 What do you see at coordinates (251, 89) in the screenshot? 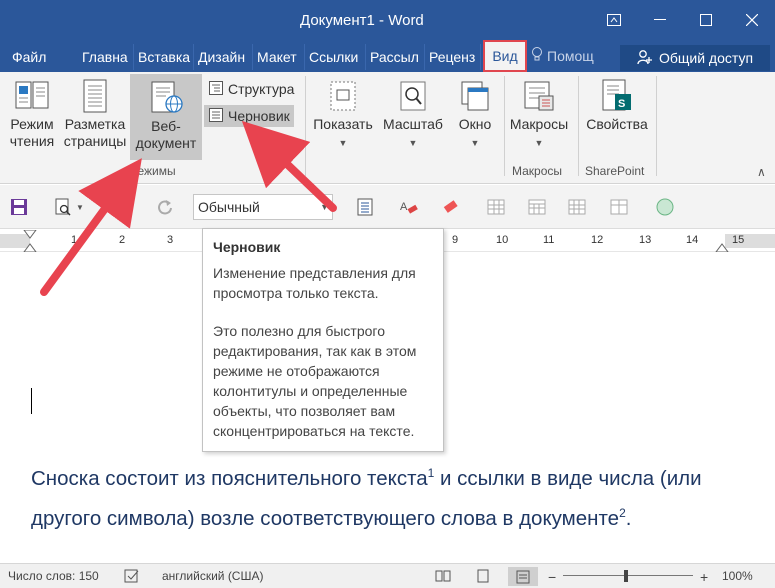
I see `outline-button: Структура` at bounding box center [251, 89].